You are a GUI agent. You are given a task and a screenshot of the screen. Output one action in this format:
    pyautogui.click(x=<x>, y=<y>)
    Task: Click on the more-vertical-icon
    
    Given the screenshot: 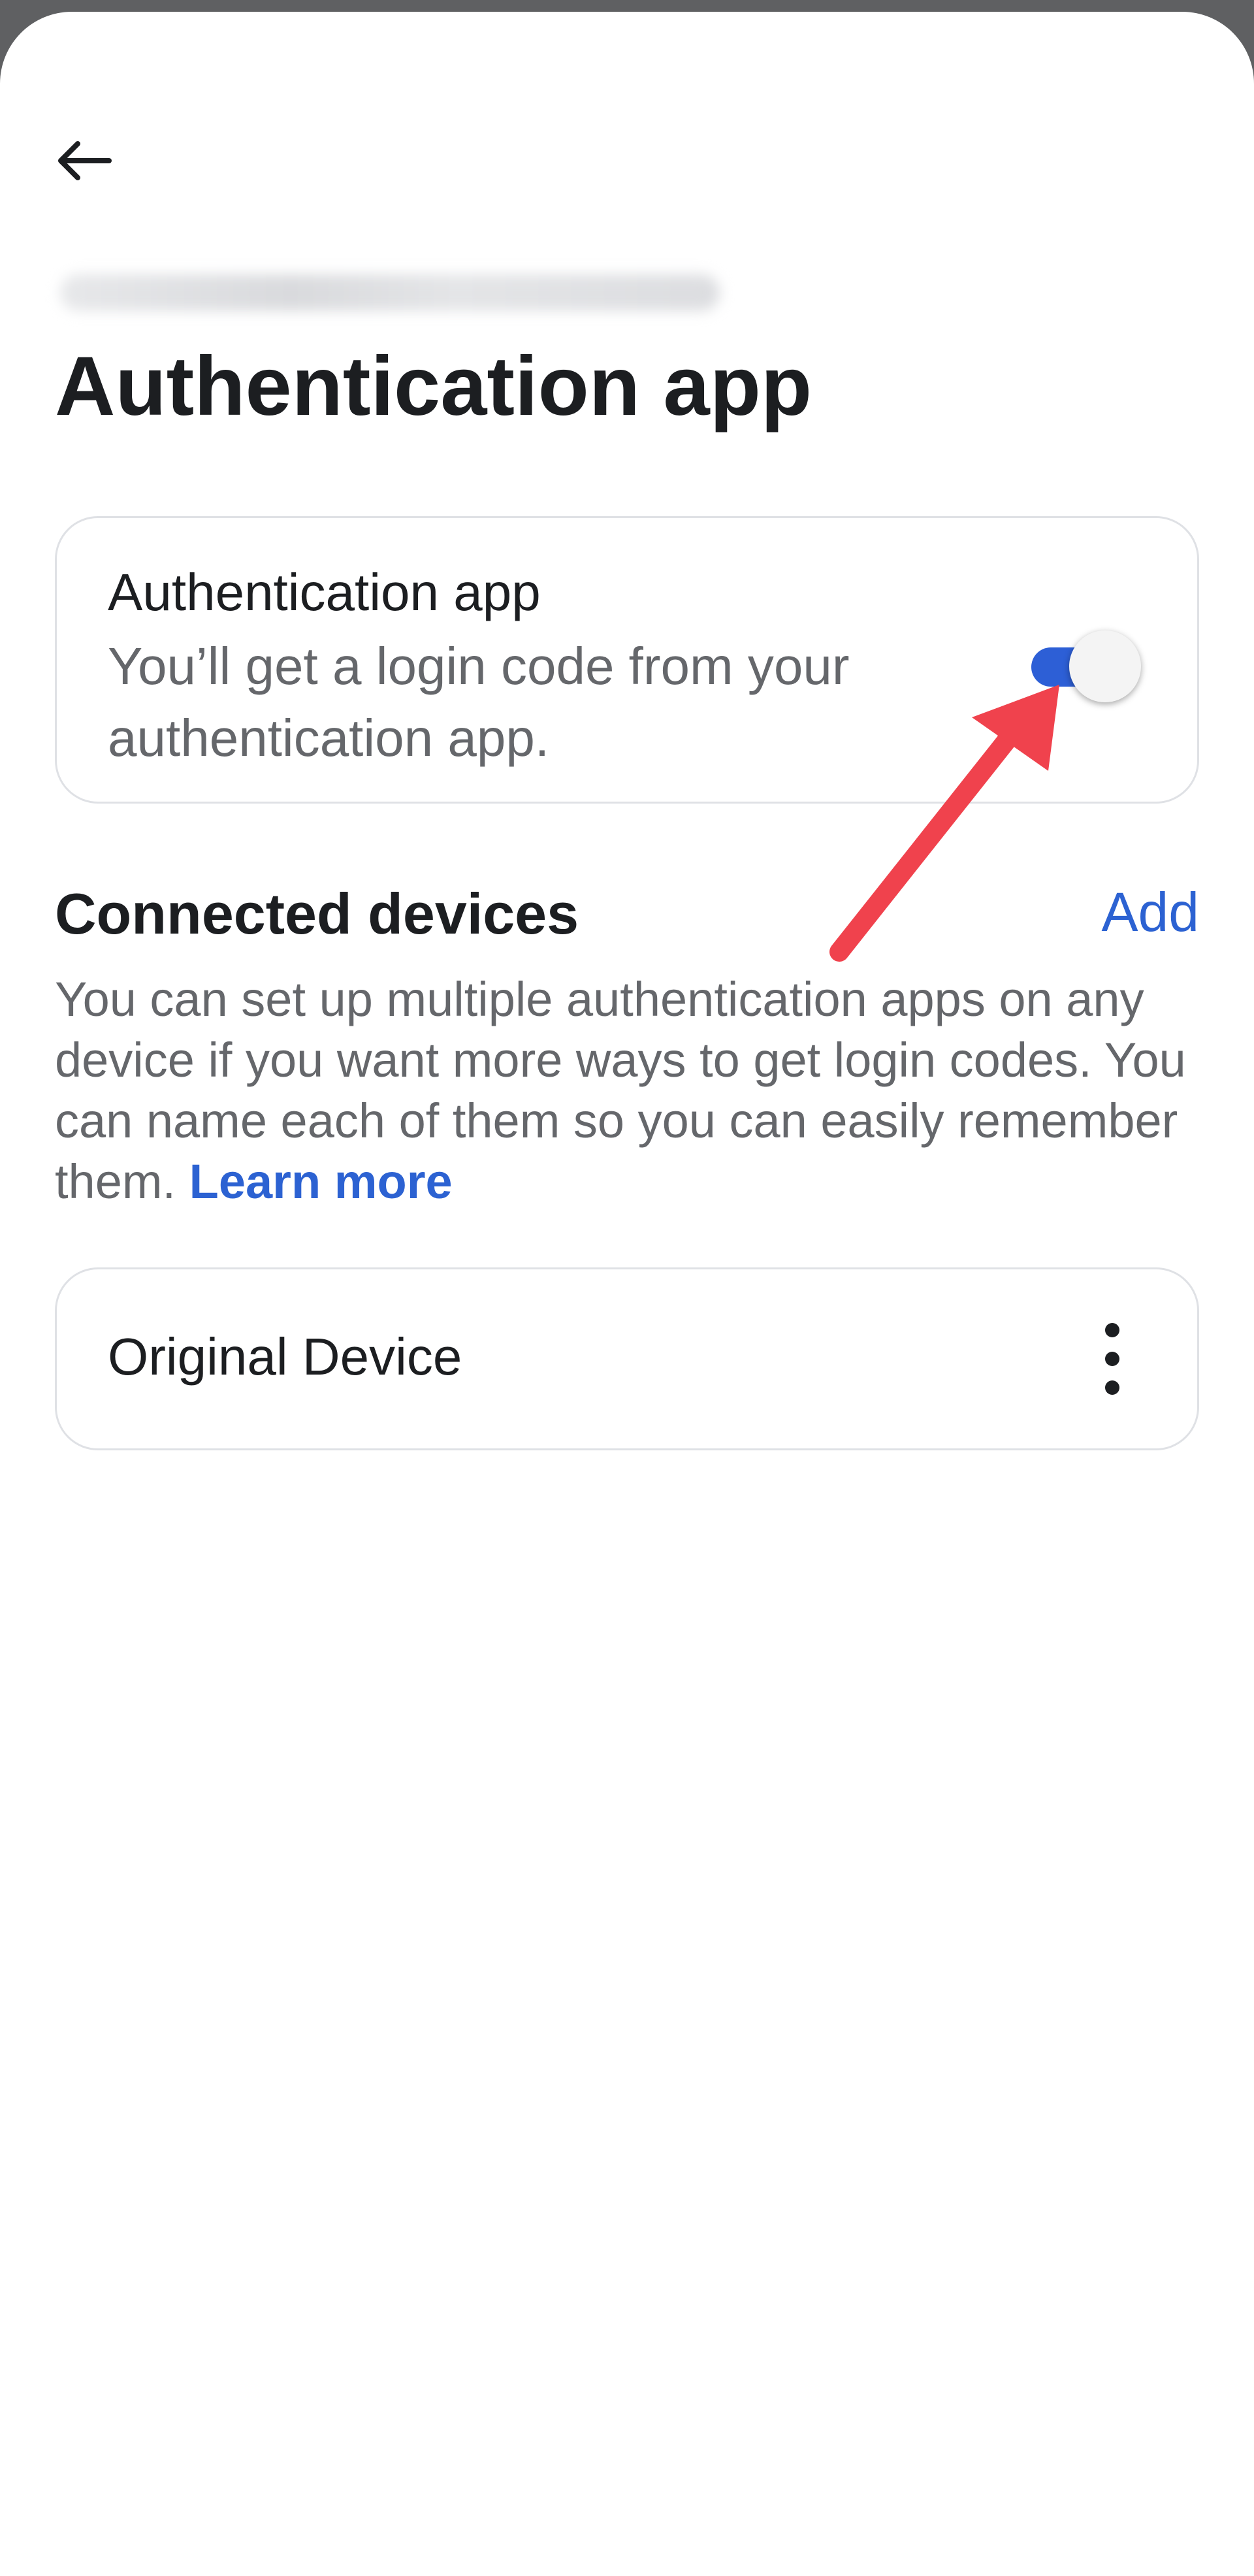 What is the action you would take?
    pyautogui.click(x=1112, y=1330)
    